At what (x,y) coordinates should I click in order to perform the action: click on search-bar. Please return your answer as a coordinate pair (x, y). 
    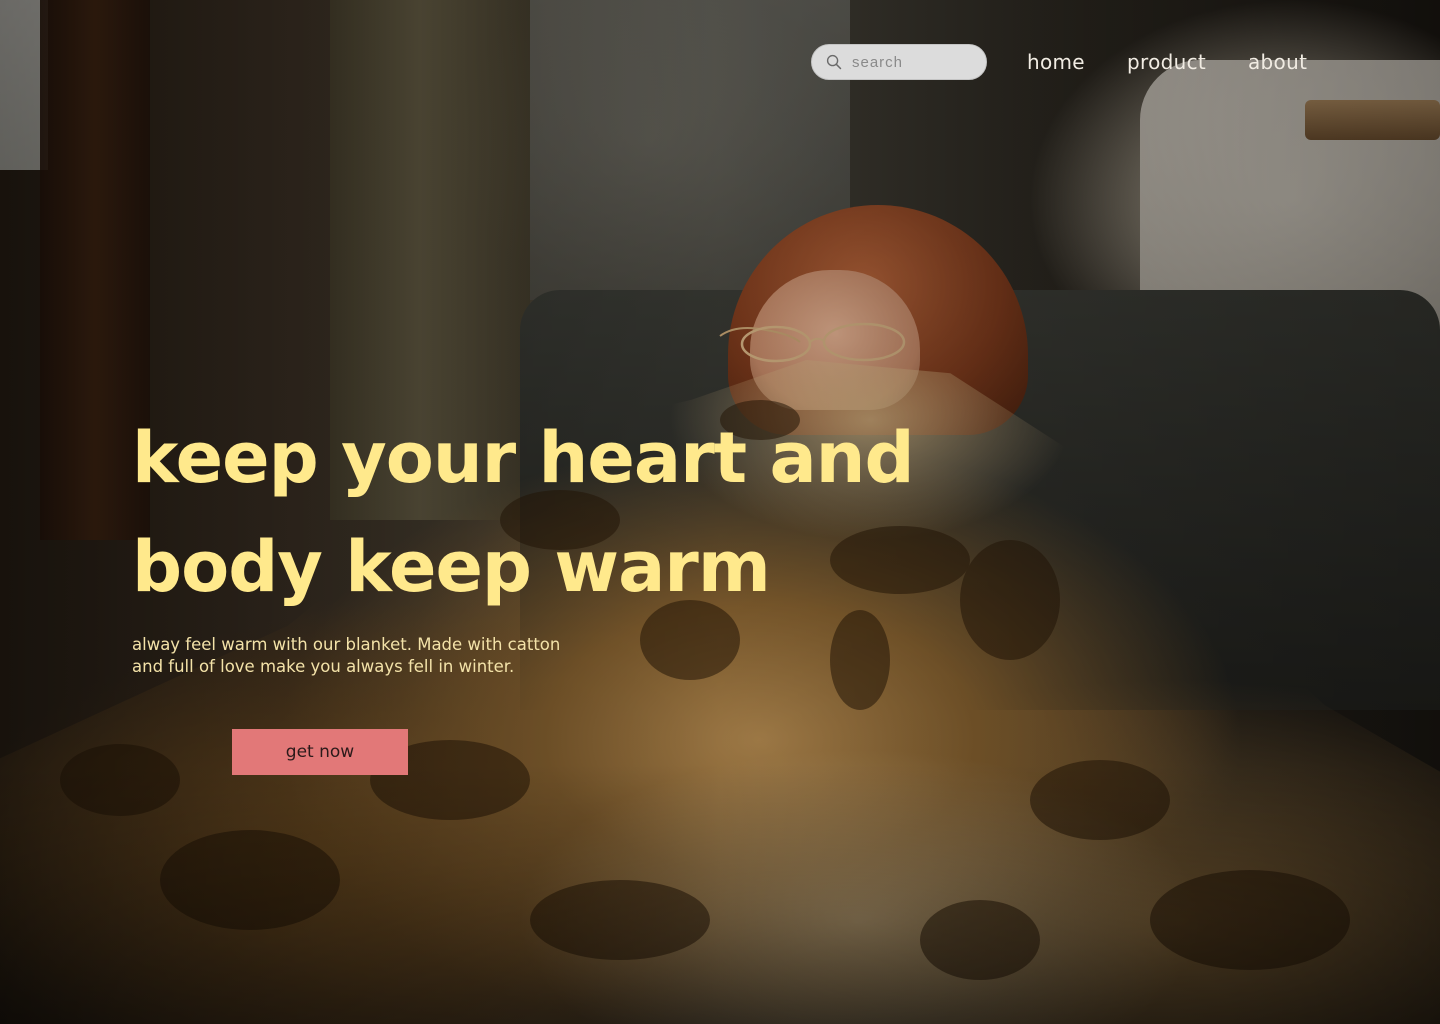
    Looking at the image, I should click on (899, 62).